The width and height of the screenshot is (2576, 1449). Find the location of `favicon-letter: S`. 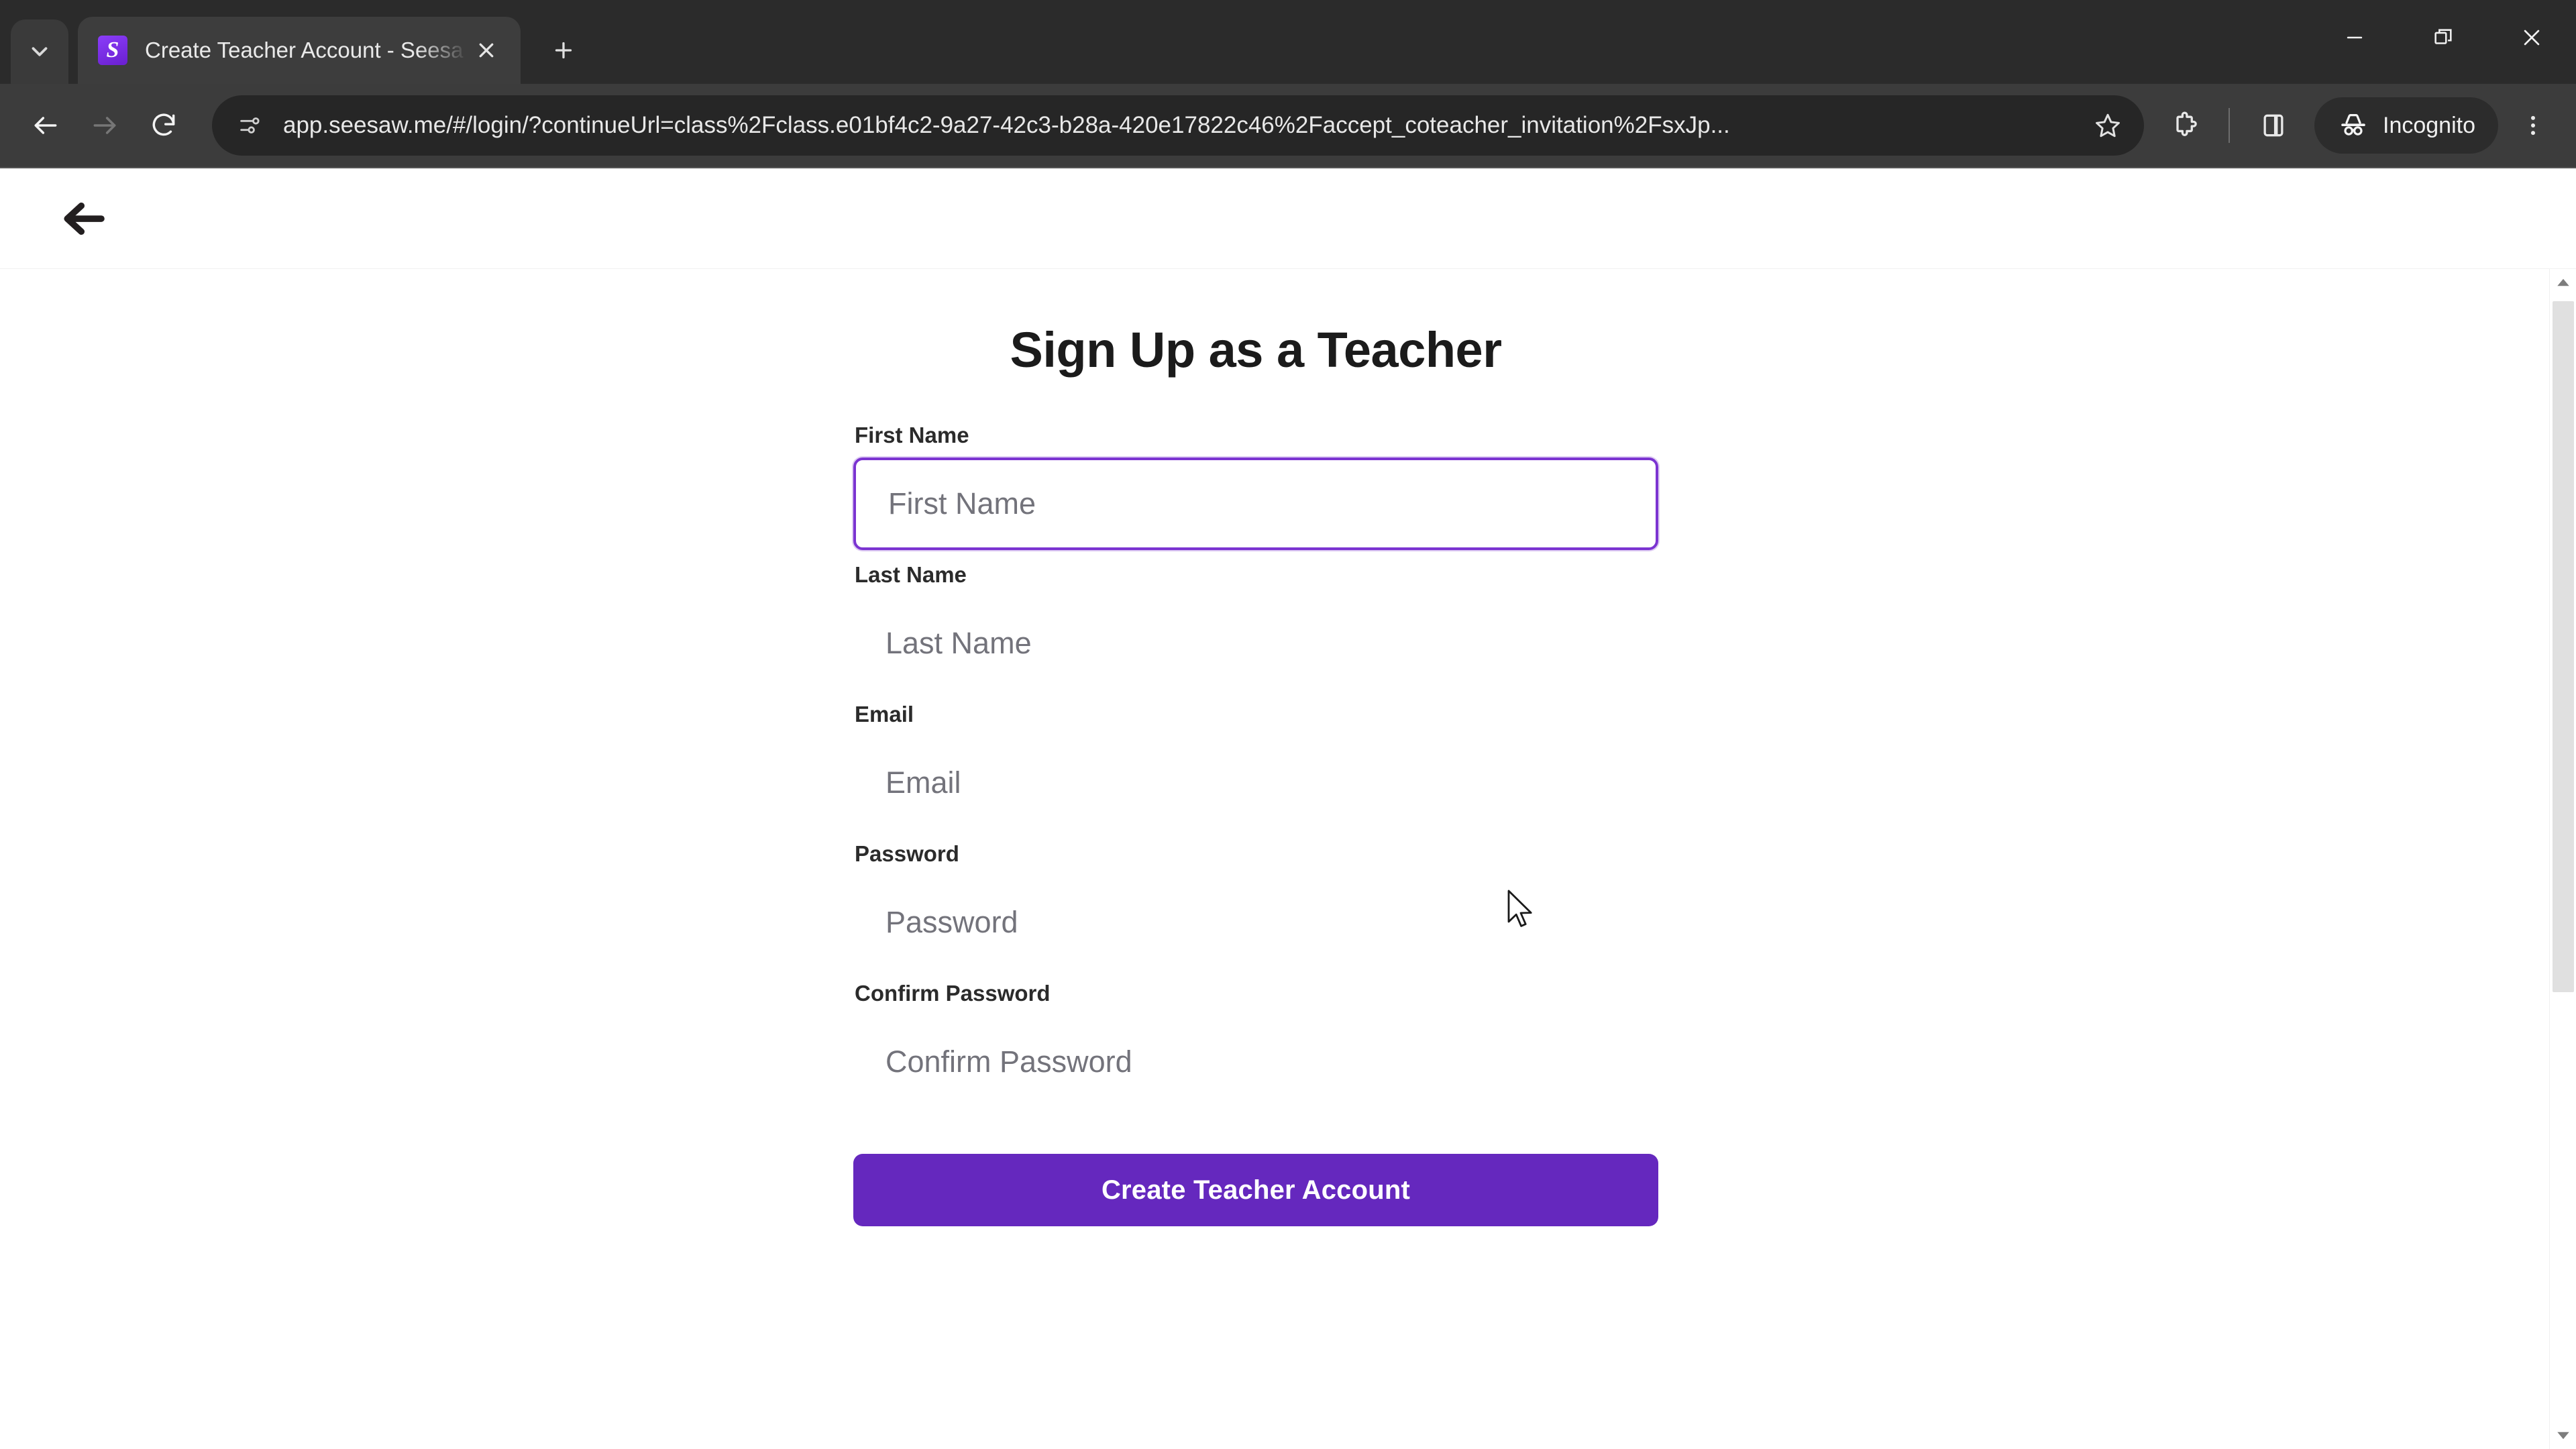

favicon-letter: S is located at coordinates (112, 50).